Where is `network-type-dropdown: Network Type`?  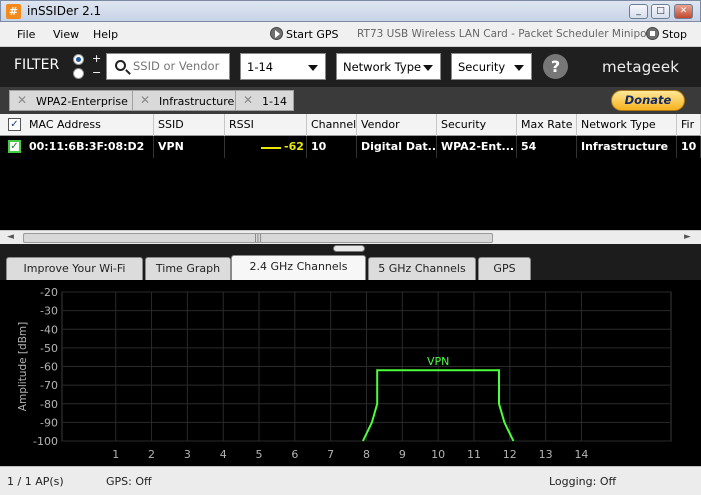
network-type-dropdown: Network Type is located at coordinates (388, 66).